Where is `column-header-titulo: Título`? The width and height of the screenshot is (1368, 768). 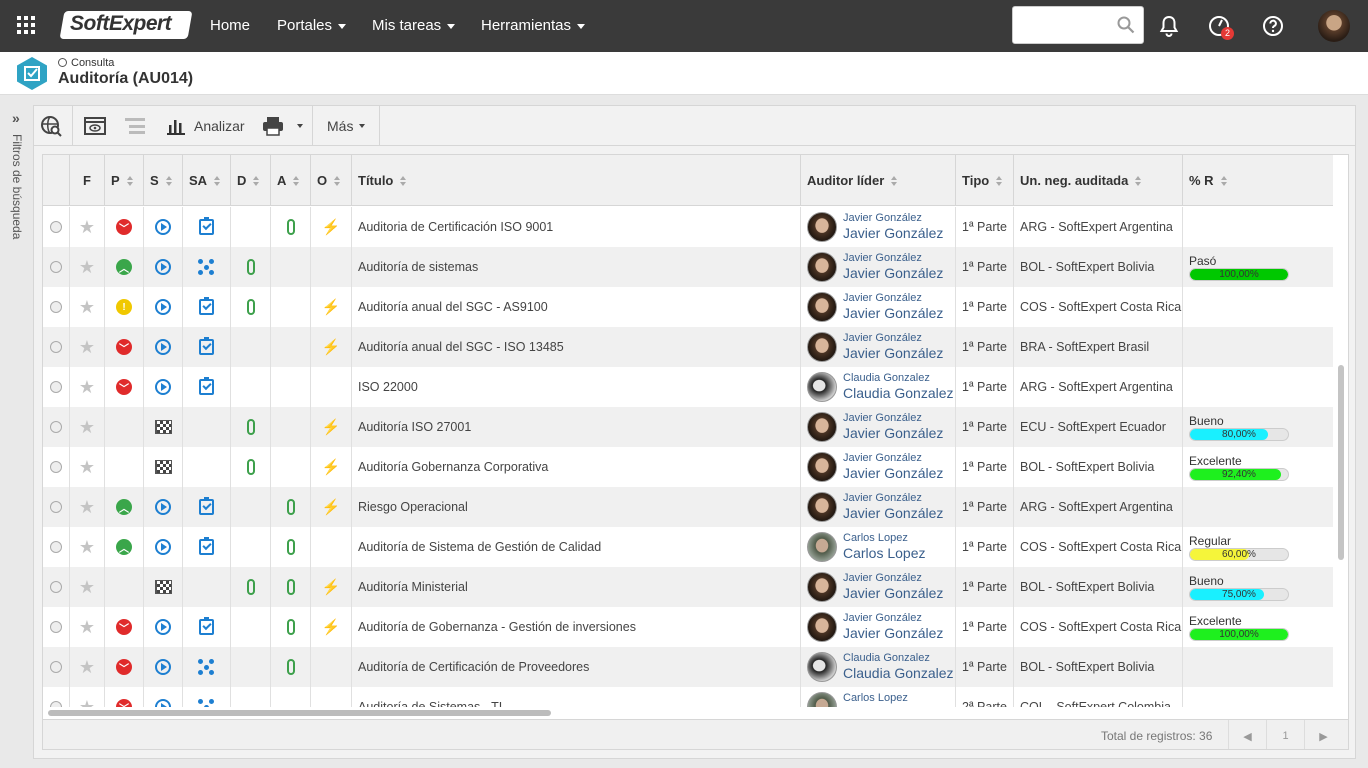
column-header-titulo: Título is located at coordinates (576, 180).